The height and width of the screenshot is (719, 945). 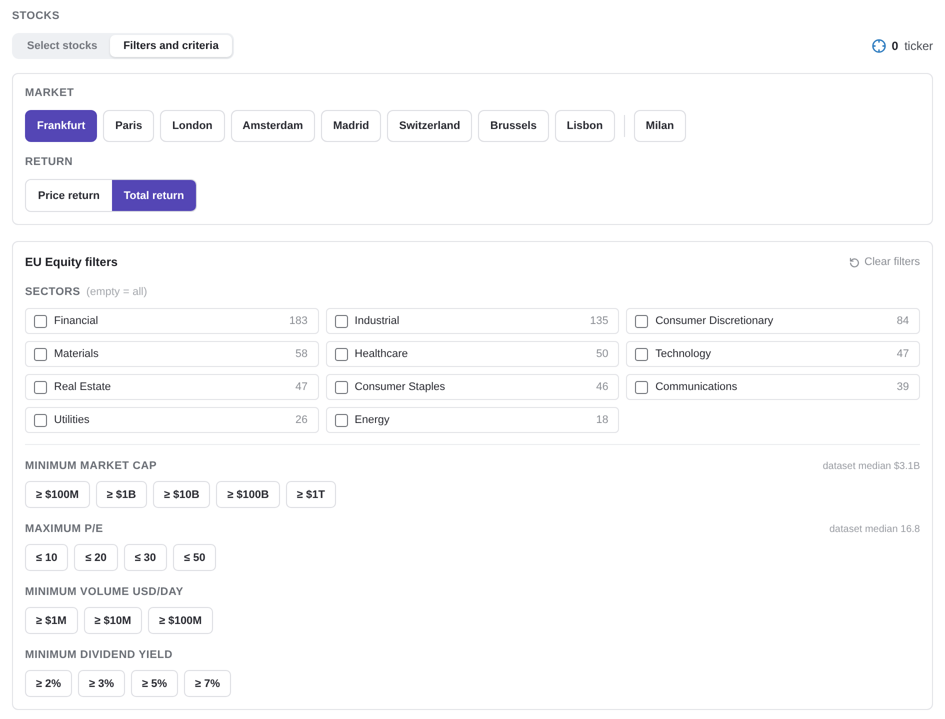 What do you see at coordinates (902, 321) in the screenshot?
I see `sector-count: 84` at bounding box center [902, 321].